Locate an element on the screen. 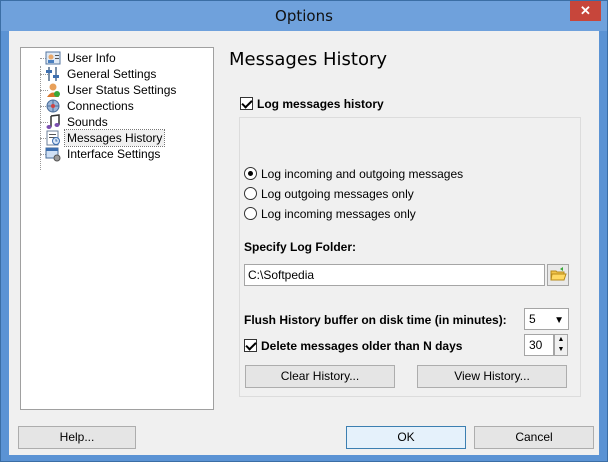  tree-item-label: General Settings is located at coordinates (112, 74).